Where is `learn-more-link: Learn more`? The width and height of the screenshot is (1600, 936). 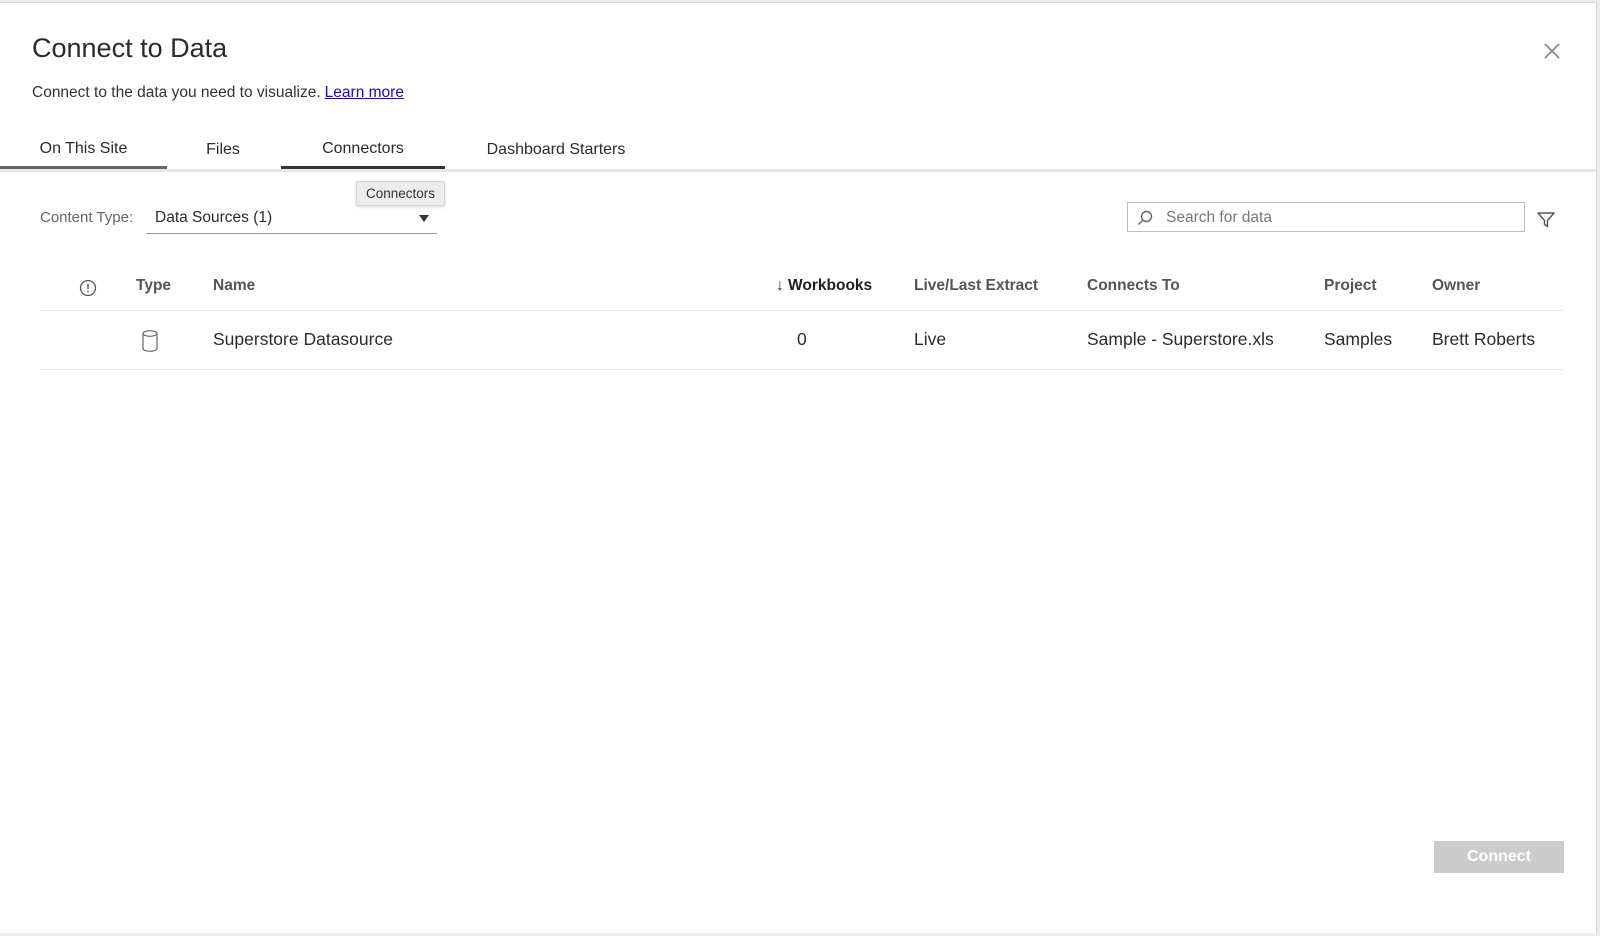 learn-more-link: Learn more is located at coordinates (364, 92).